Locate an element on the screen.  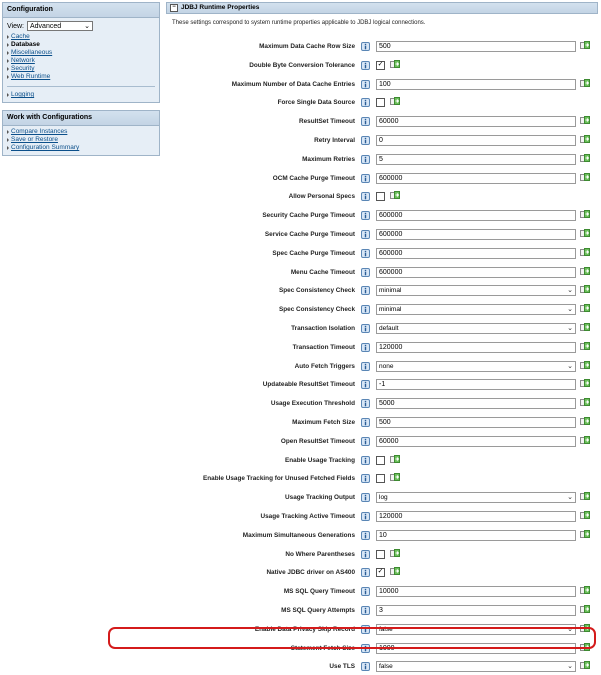
property-input: 100 is located at coordinates (476, 84).